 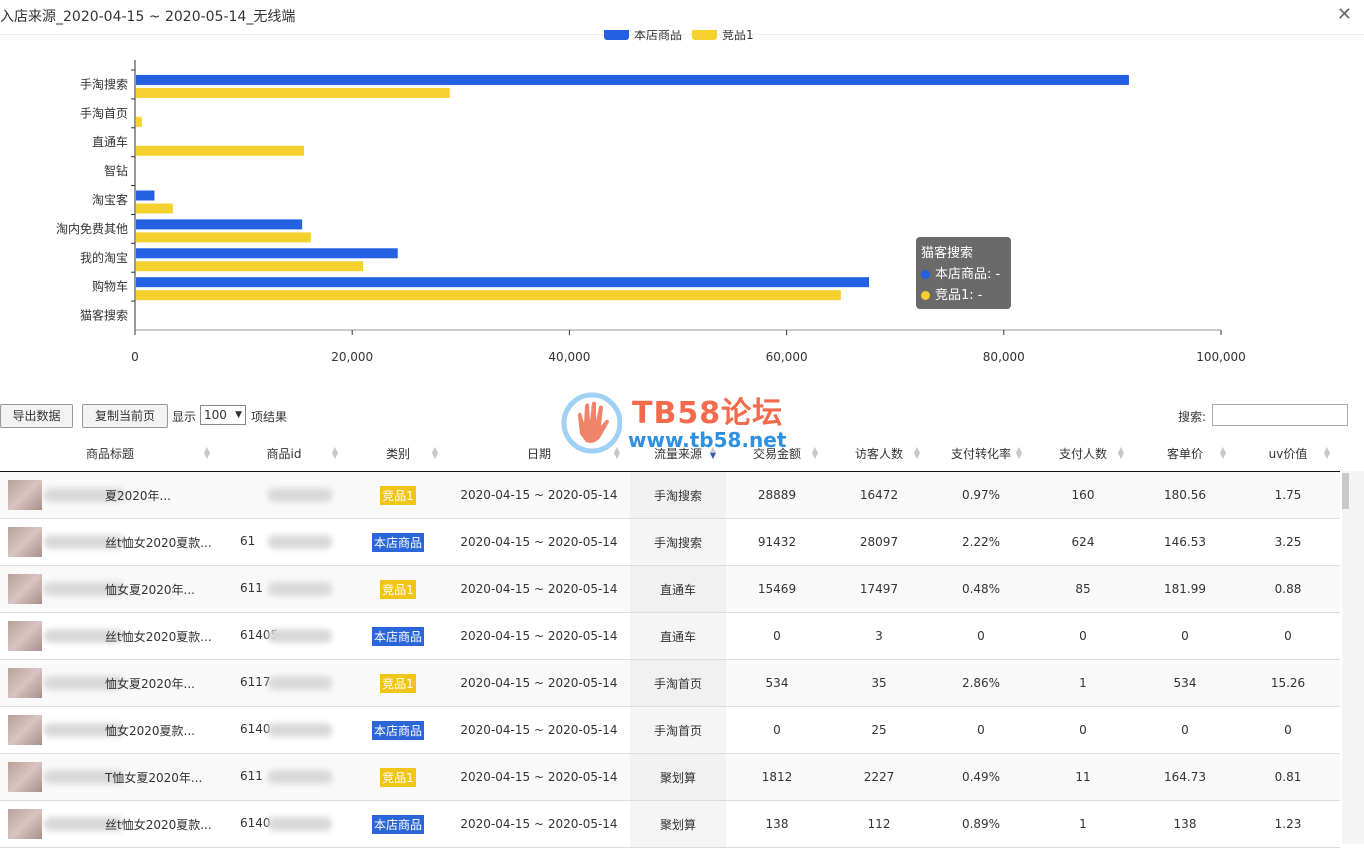 What do you see at coordinates (36, 416) in the screenshot?
I see `export-data-button: 导出数据` at bounding box center [36, 416].